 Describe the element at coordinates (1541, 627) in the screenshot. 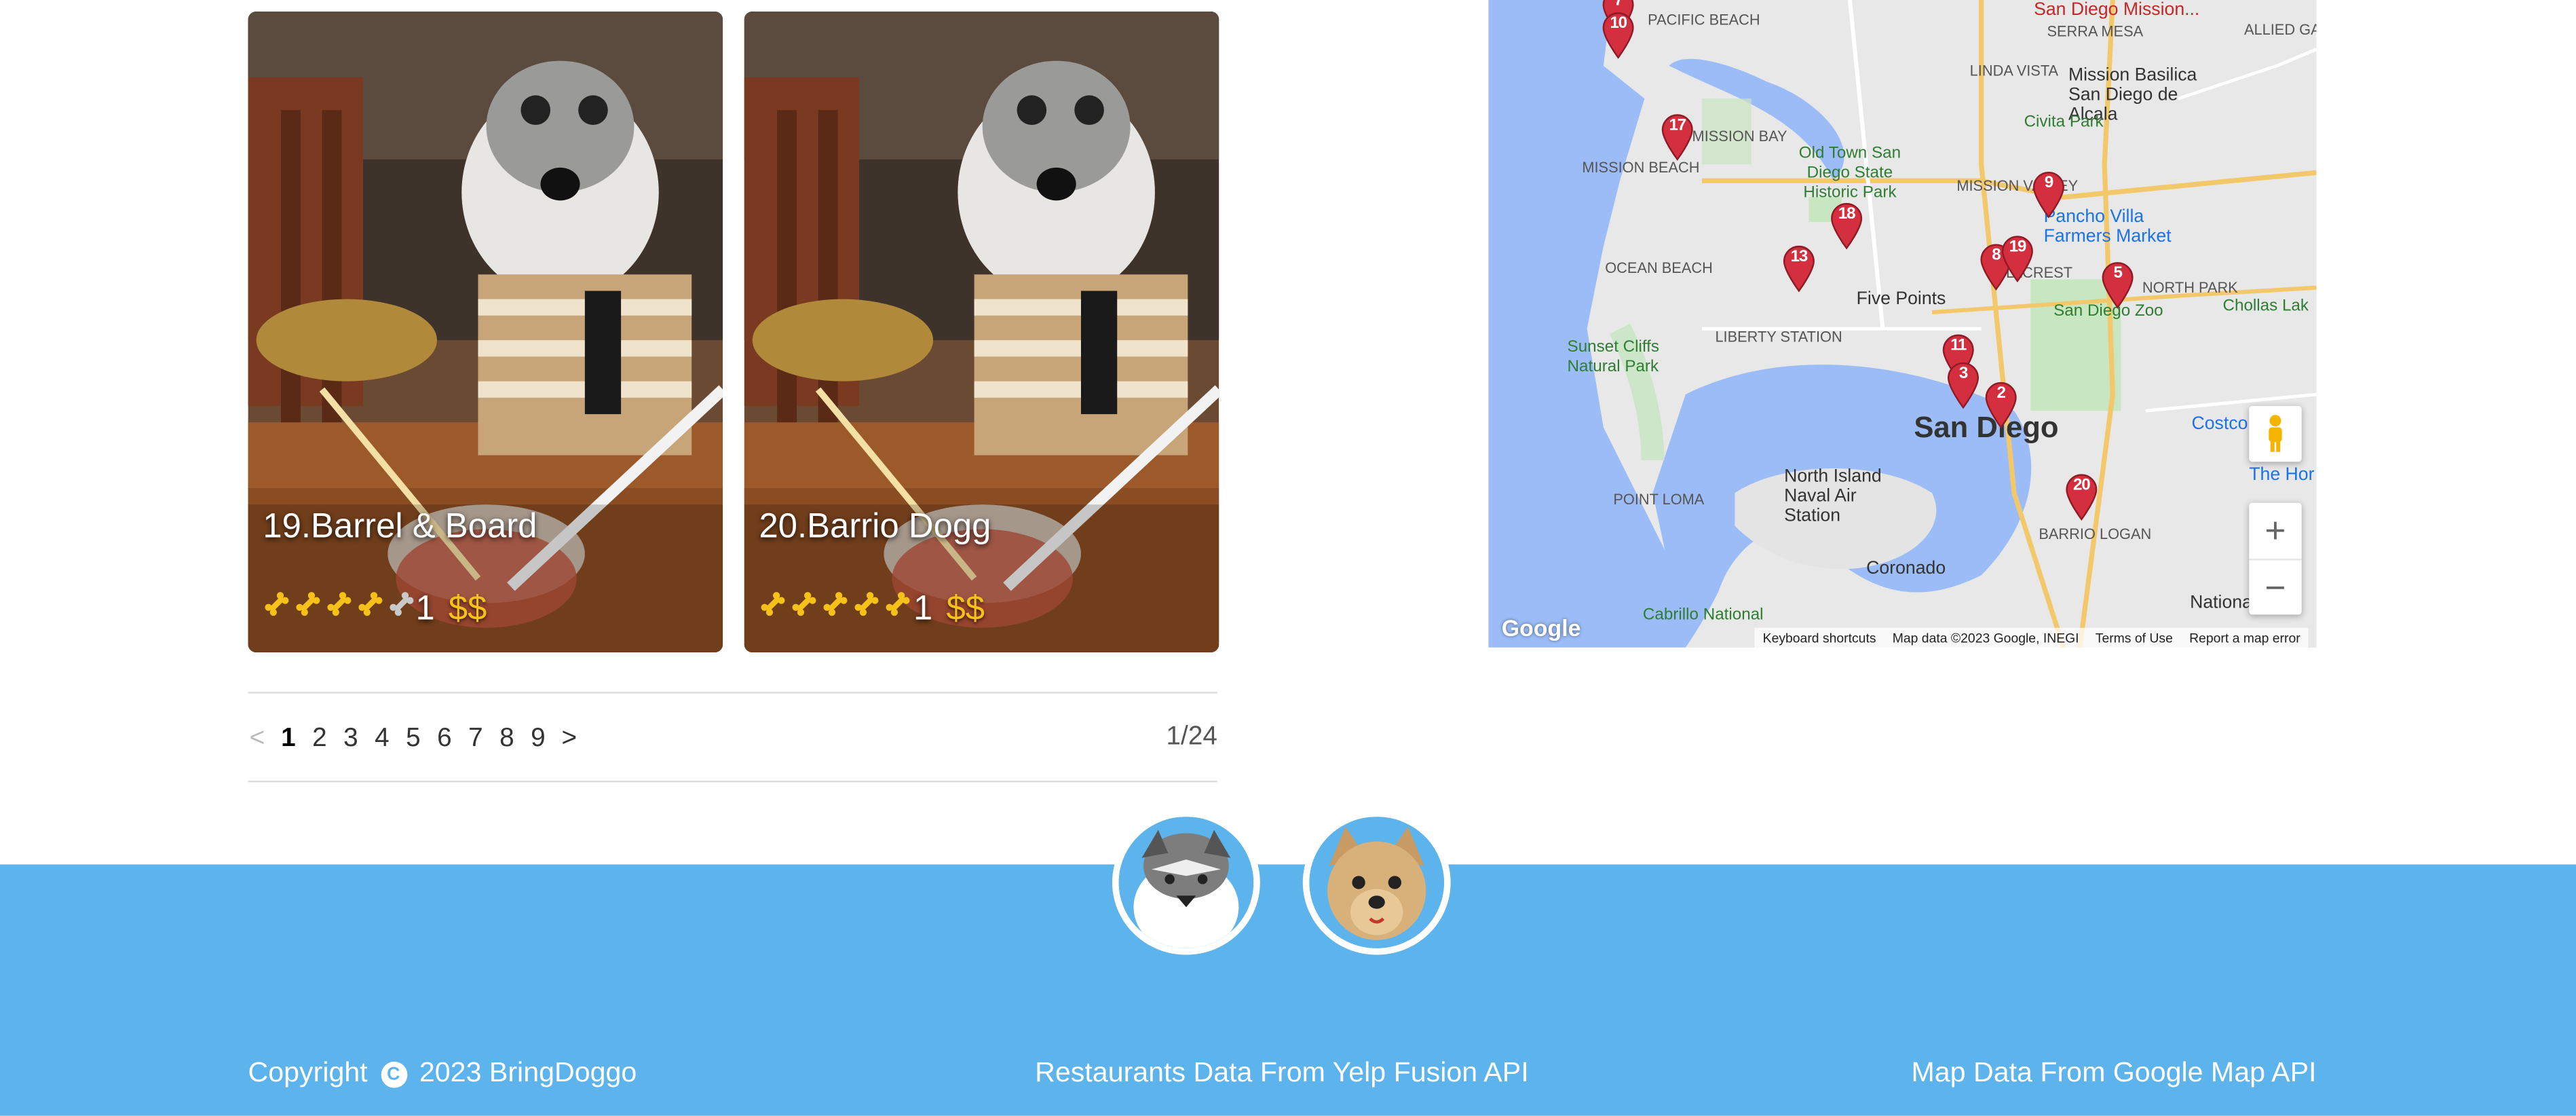

I see `google-logo: Google` at that location.